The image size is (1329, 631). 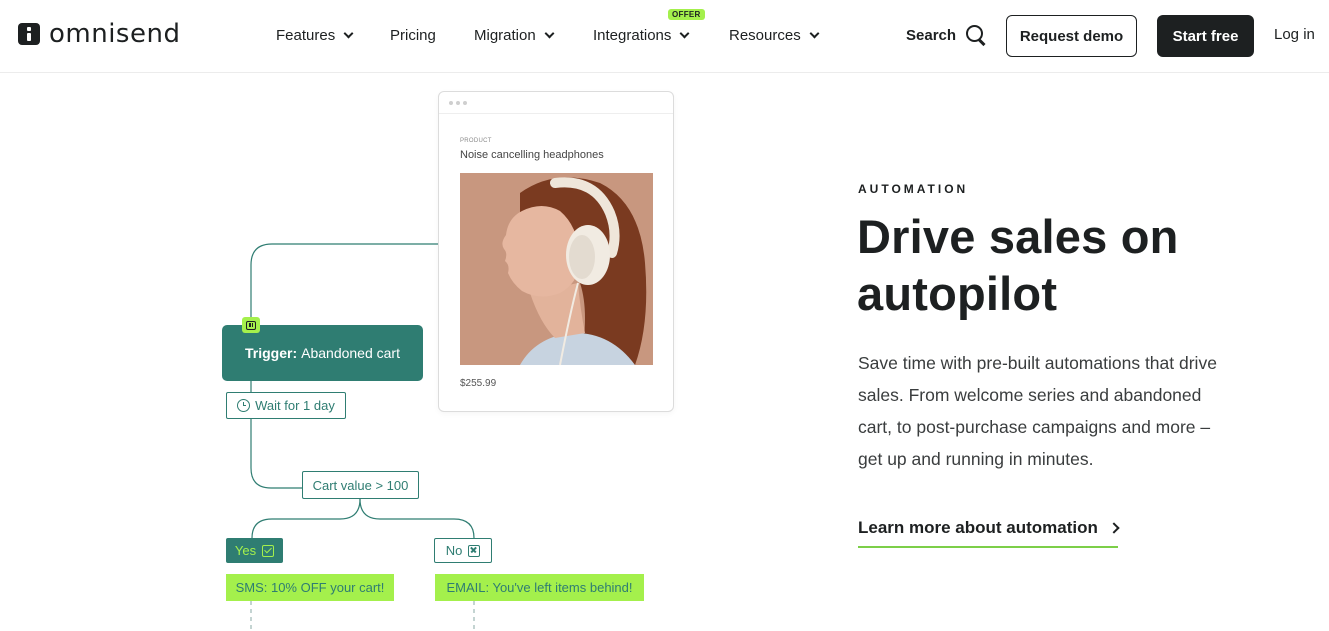 I want to click on yes-branch: Yes, so click(x=254, y=550).